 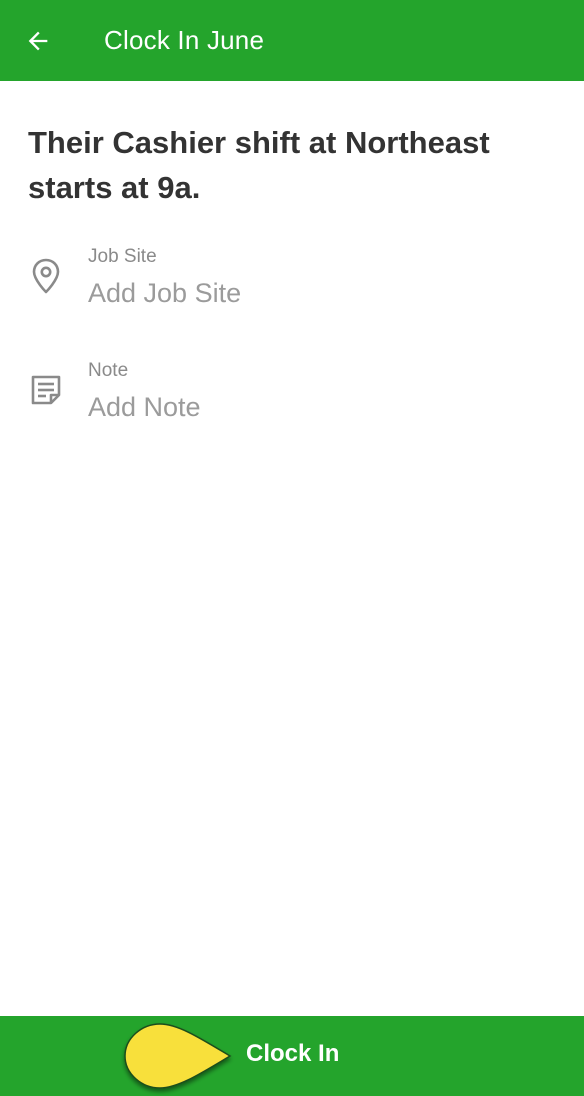 What do you see at coordinates (292, 40) in the screenshot?
I see `top-app-bar: Clock In June` at bounding box center [292, 40].